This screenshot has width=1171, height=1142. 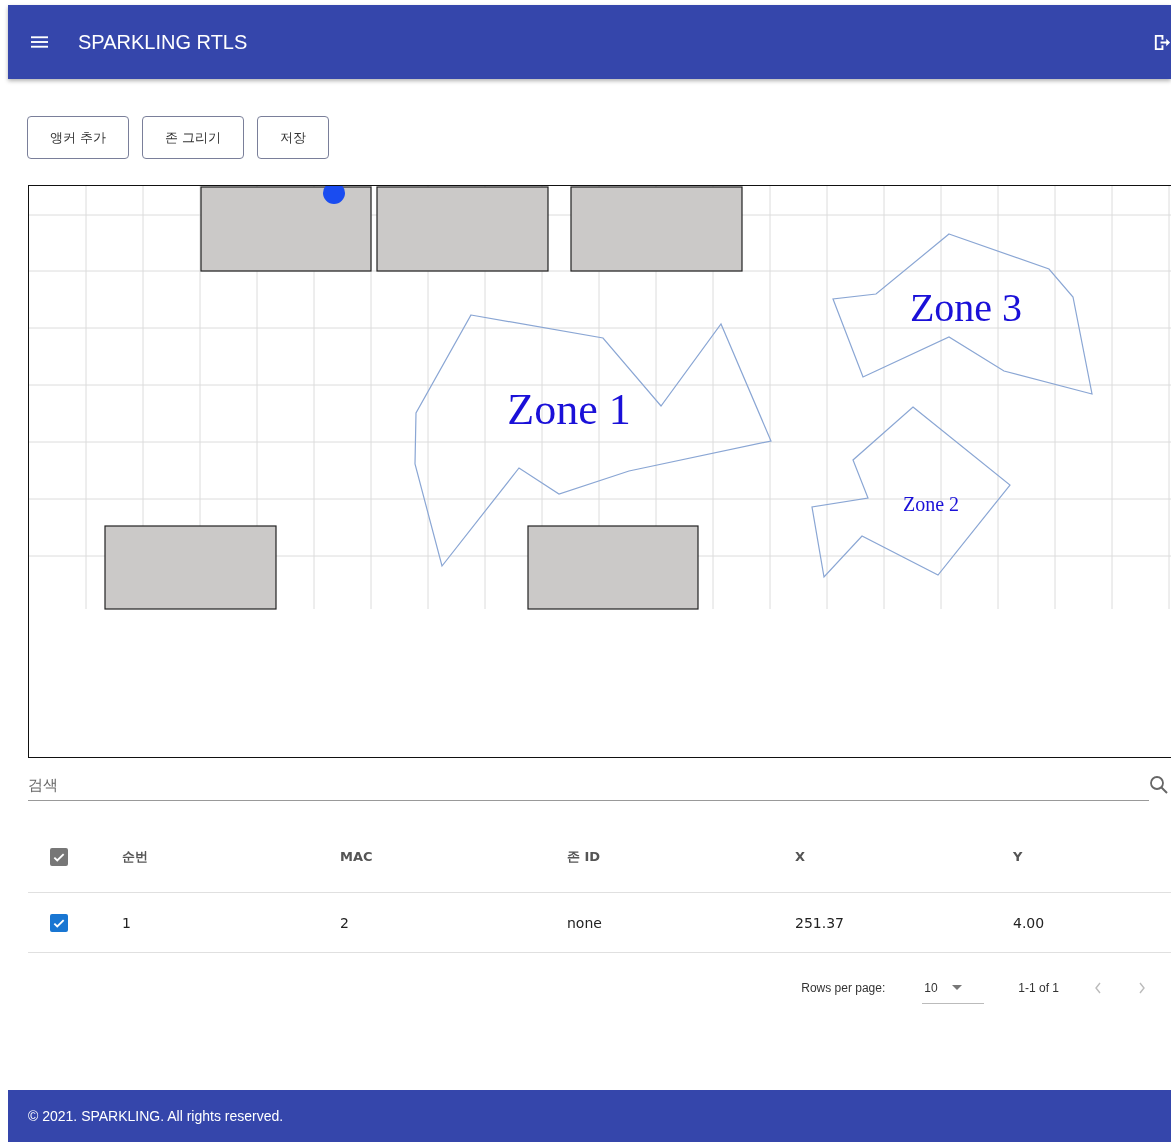 I want to click on column-header: MAC, so click(x=453, y=856).